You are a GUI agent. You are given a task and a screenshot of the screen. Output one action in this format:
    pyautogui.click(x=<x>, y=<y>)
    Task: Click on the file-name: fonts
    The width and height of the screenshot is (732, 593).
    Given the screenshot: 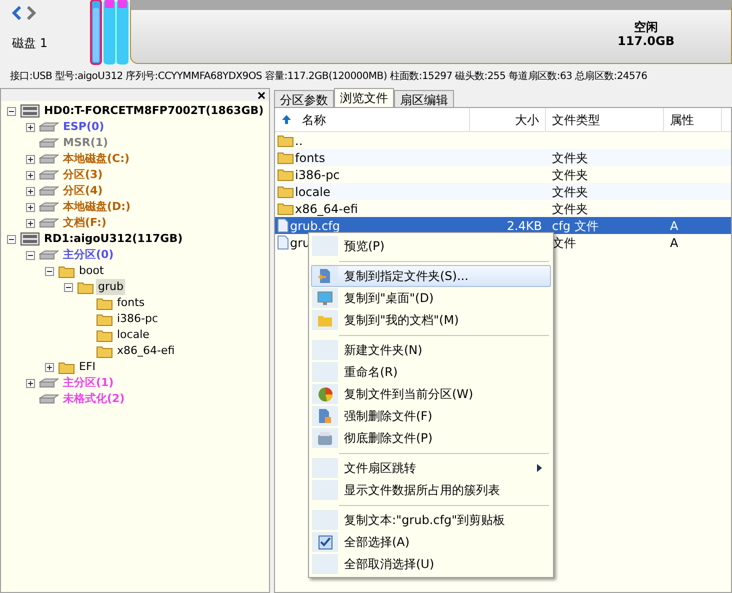 What is the action you would take?
    pyautogui.click(x=310, y=158)
    